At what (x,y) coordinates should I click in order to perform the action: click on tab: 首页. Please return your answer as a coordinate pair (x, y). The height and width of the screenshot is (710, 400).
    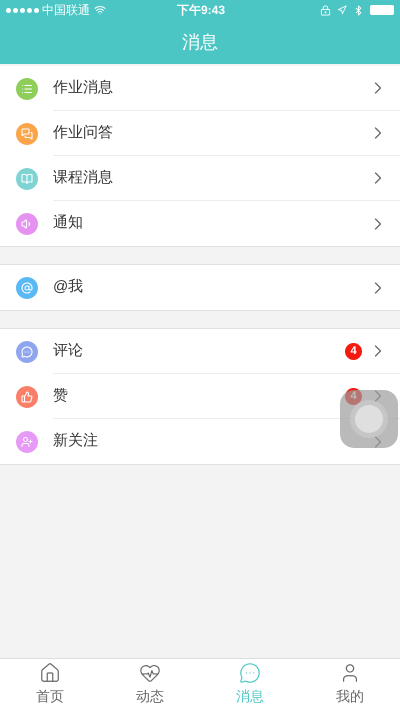
    Looking at the image, I should click on (50, 684).